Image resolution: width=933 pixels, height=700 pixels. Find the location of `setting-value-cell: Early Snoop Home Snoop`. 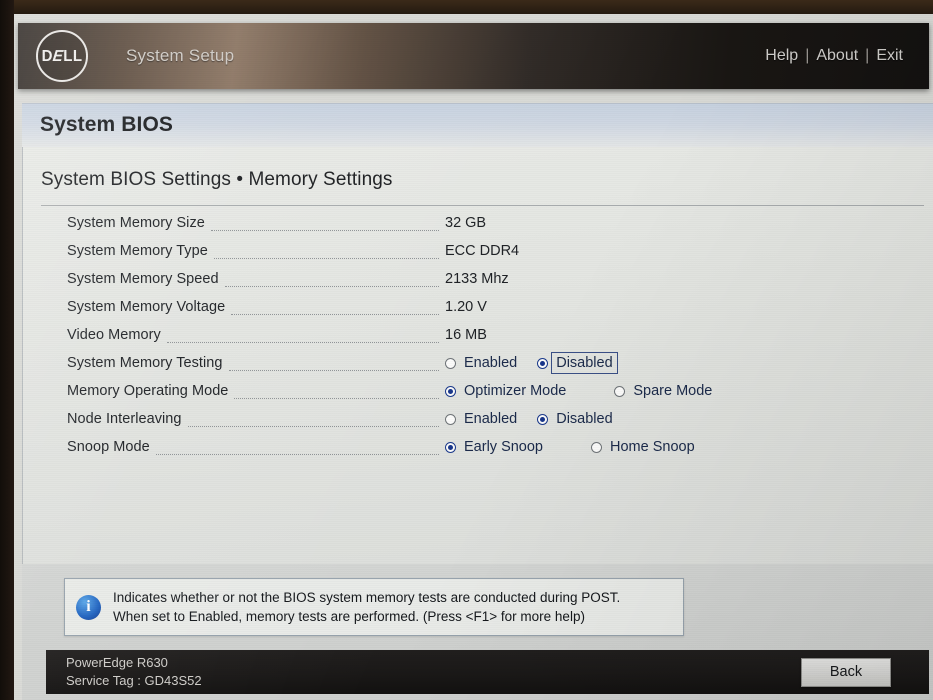

setting-value-cell: Early Snoop Home Snoop is located at coordinates (683, 447).